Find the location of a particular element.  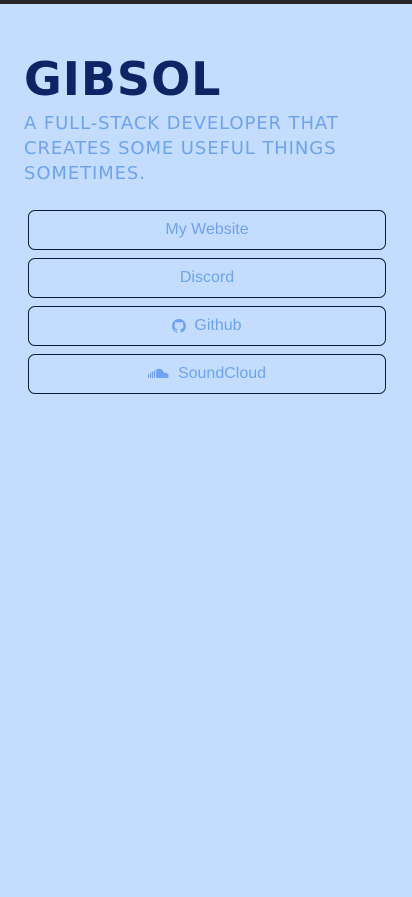

my-website-link-button: My Website is located at coordinates (207, 230).